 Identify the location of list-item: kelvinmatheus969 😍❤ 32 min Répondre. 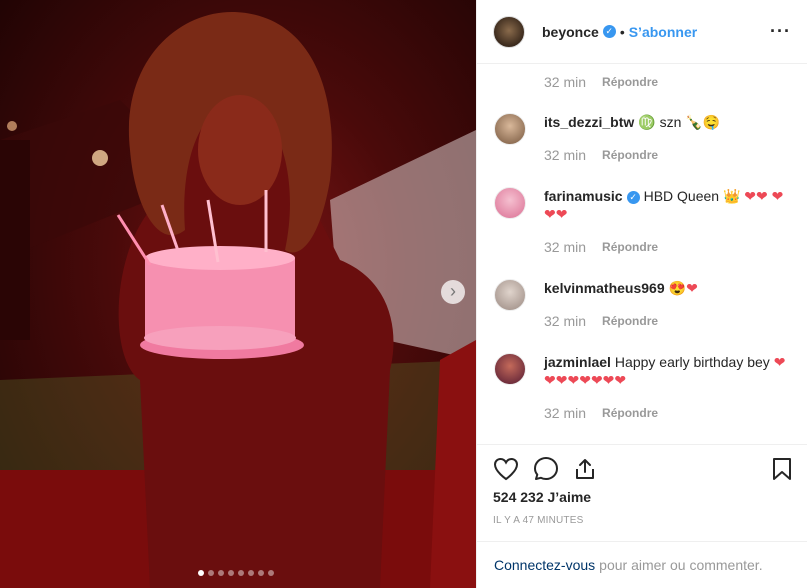
(644, 305).